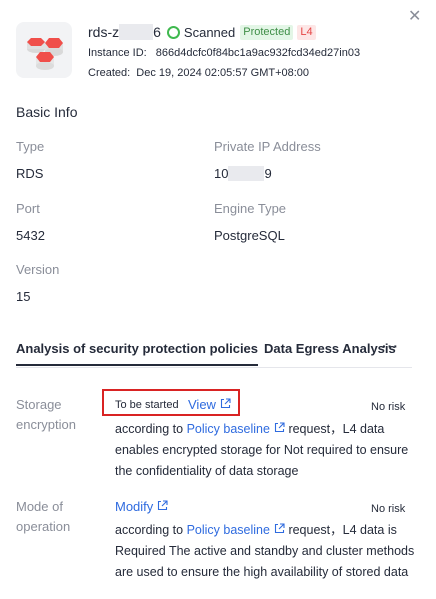  What do you see at coordinates (267, 32) in the screenshot?
I see `protected-badge: Protected` at bounding box center [267, 32].